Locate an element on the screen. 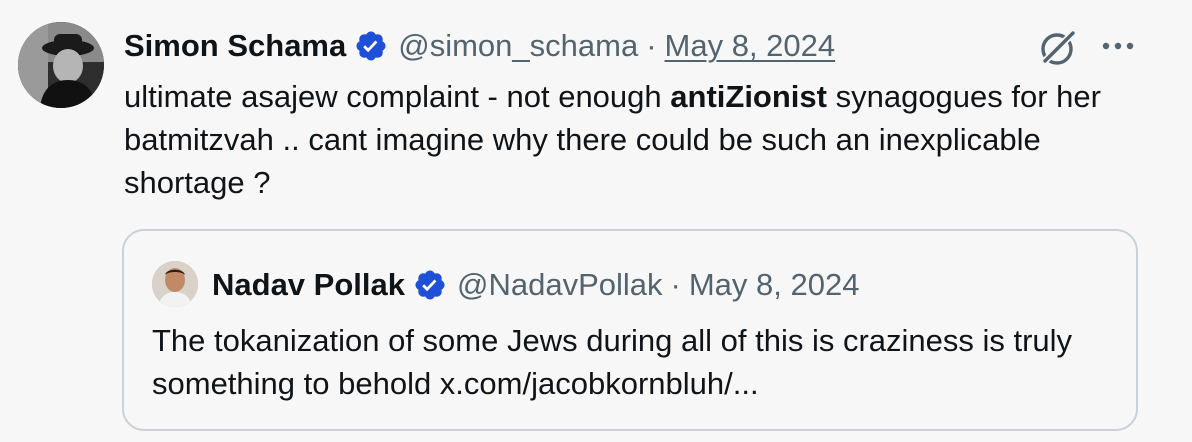  more-options-icon is located at coordinates (1118, 46).